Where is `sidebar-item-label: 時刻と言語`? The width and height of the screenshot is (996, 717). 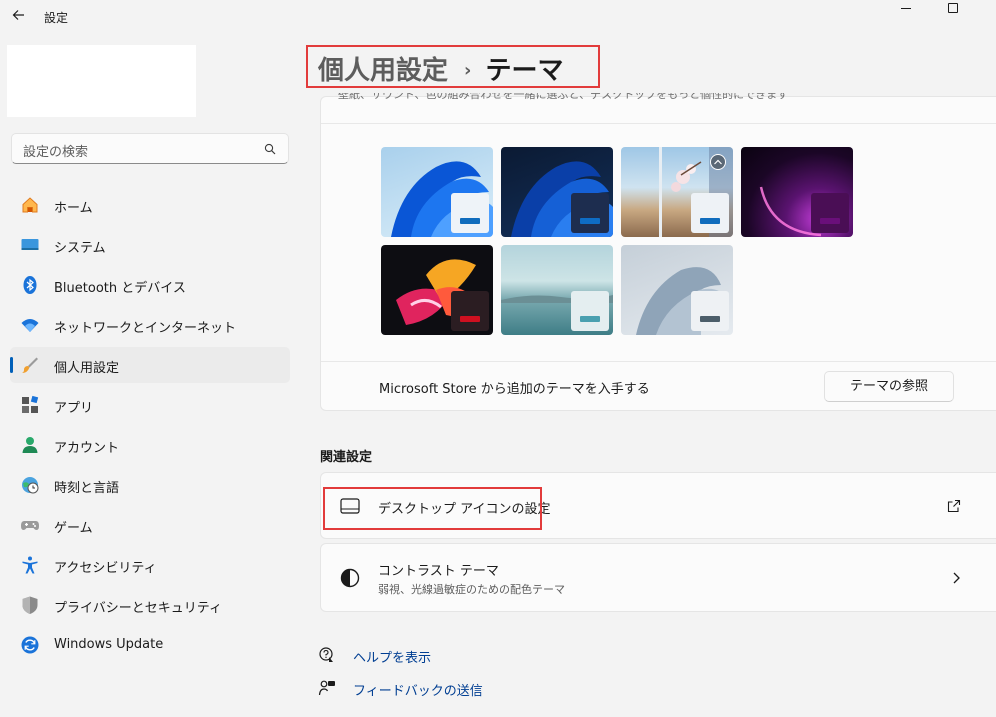 sidebar-item-label: 時刻と言語 is located at coordinates (87, 488).